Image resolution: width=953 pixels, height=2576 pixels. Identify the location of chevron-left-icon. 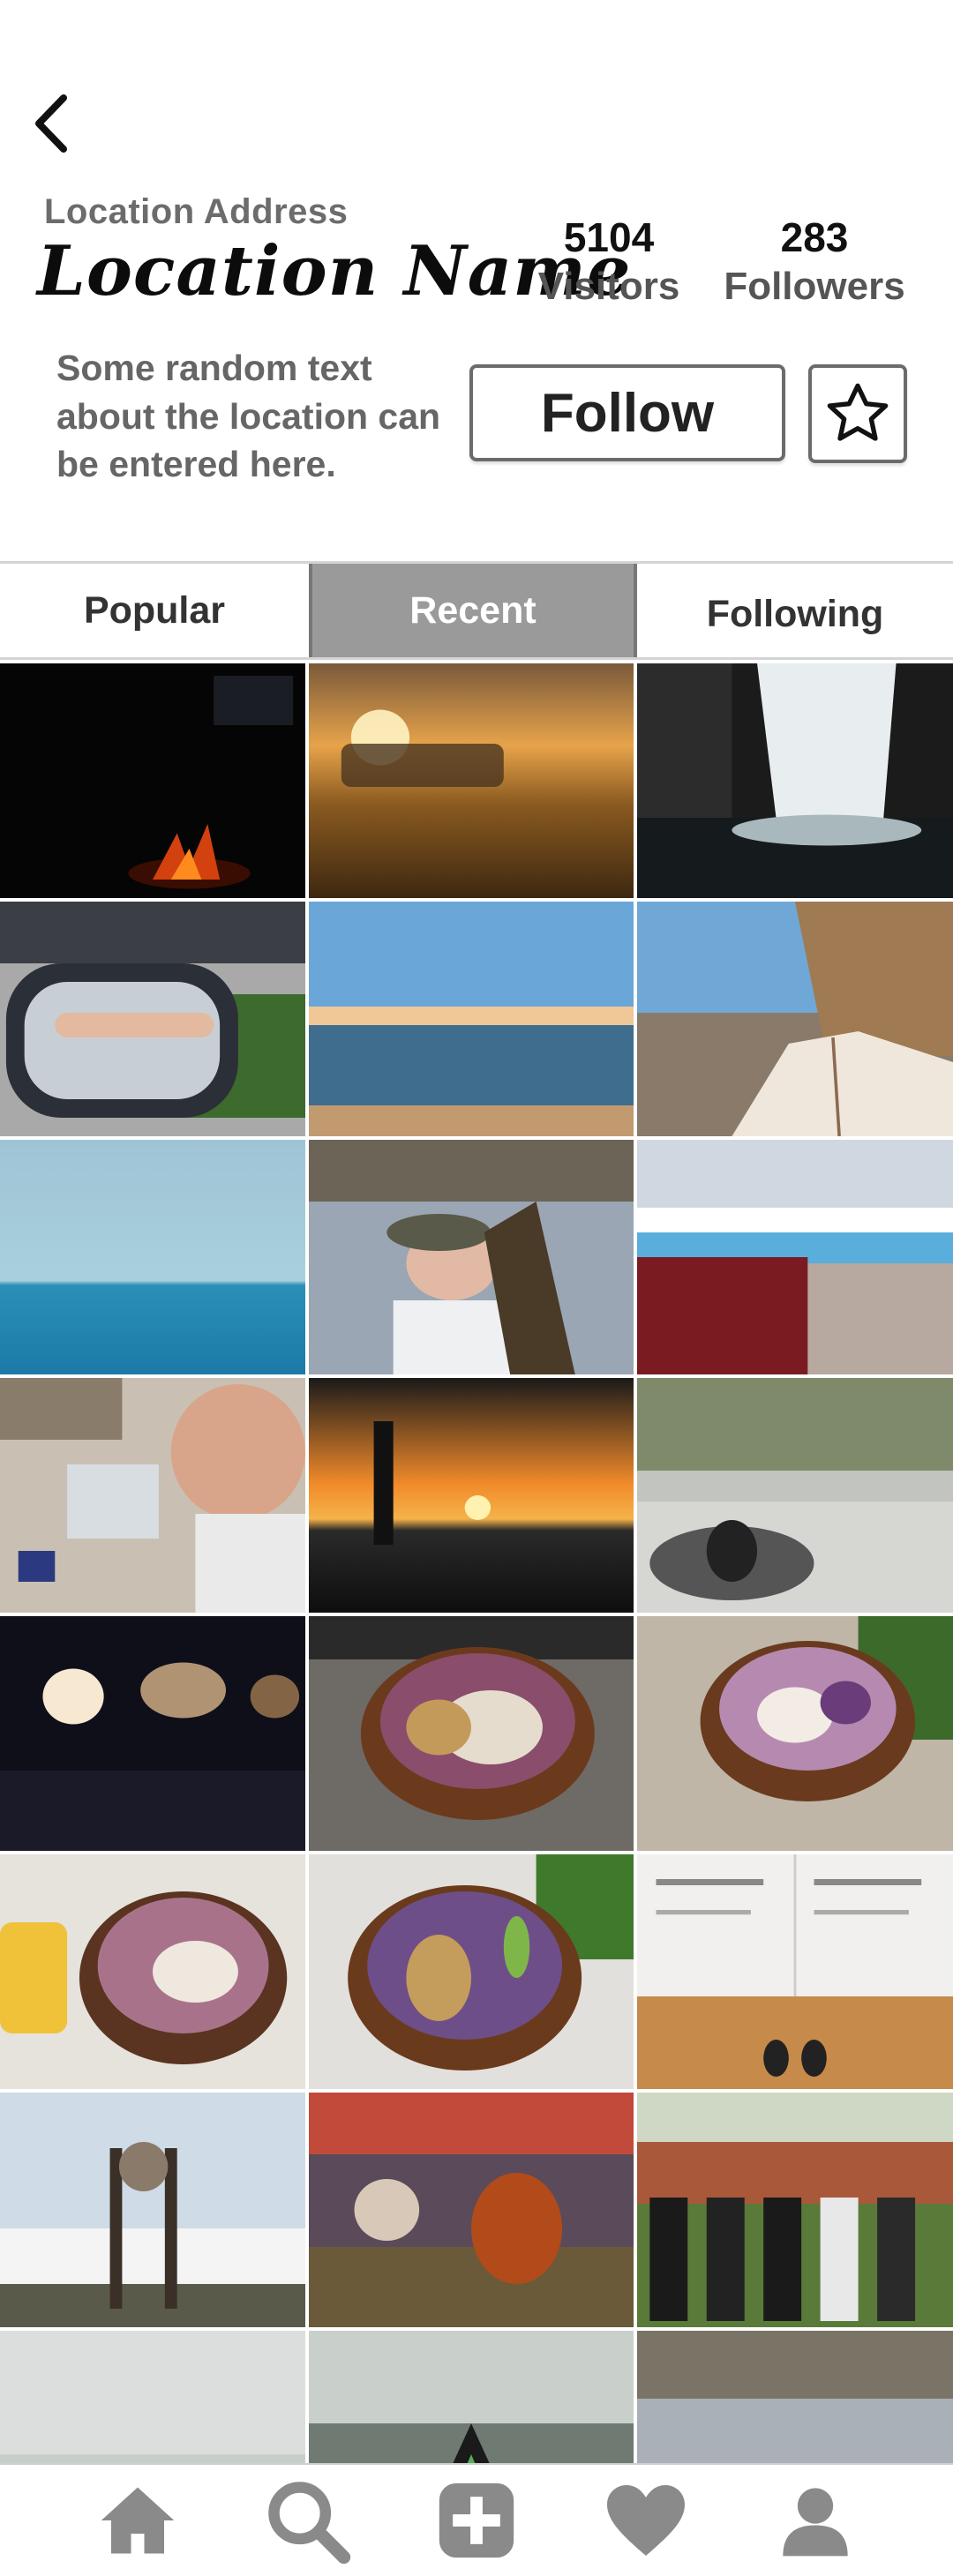
(51, 124).